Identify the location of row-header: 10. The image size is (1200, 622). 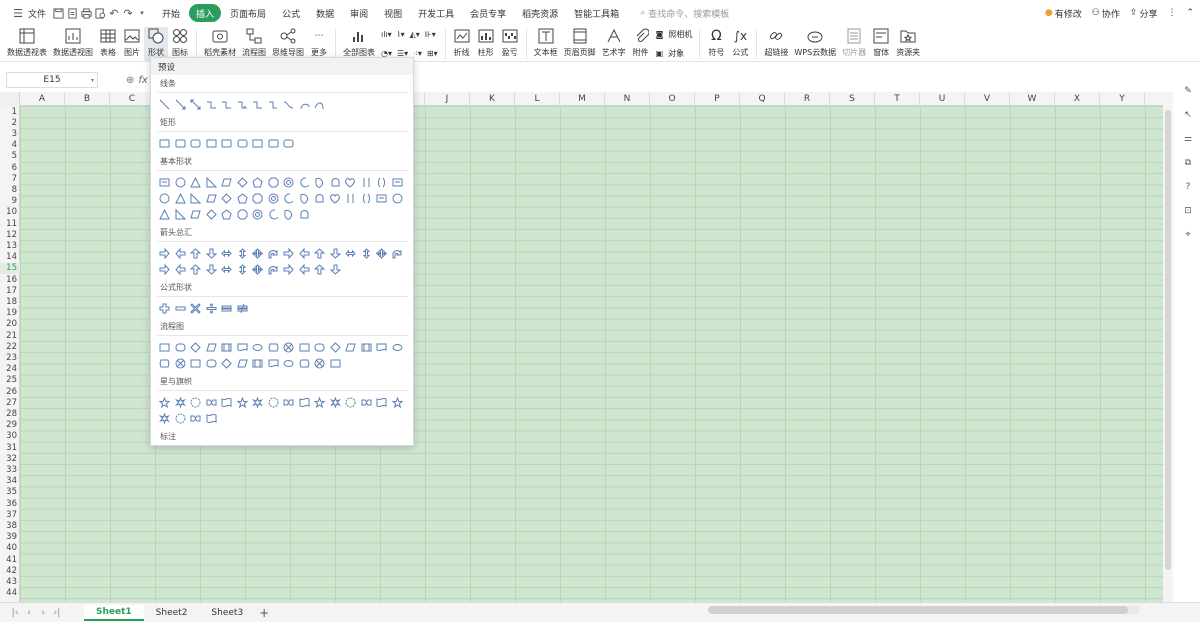
(10, 212).